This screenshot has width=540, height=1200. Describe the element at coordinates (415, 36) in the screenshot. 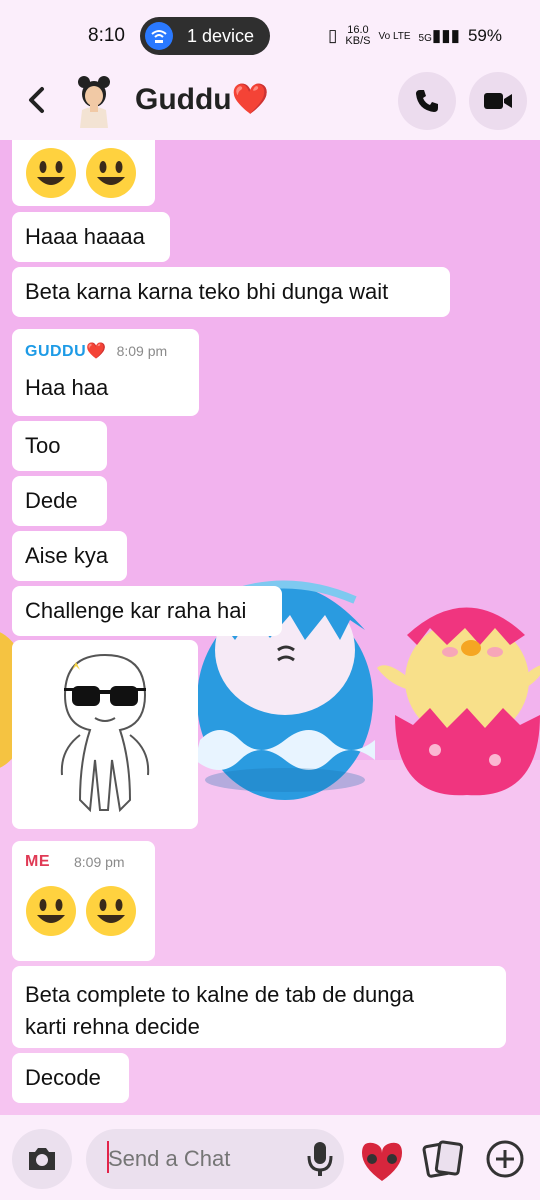

I see `status-indicators: ▯ 16.0 KB/S Vo LTE 5G▮▮▮ 59%` at that location.